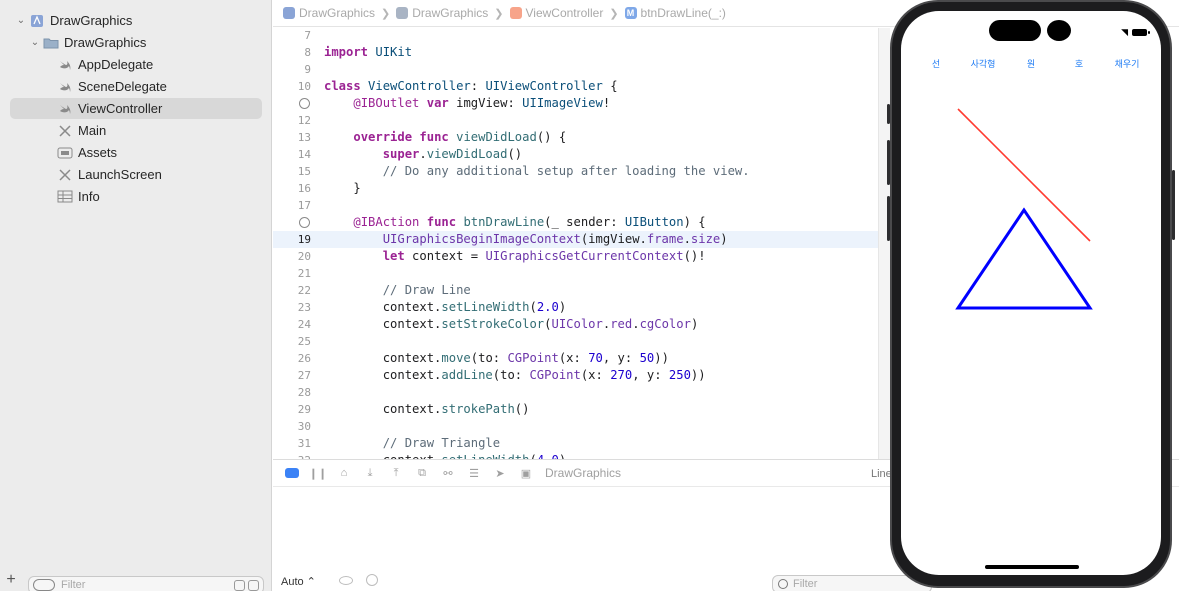  I want to click on line-number: 19, so click(292, 239).